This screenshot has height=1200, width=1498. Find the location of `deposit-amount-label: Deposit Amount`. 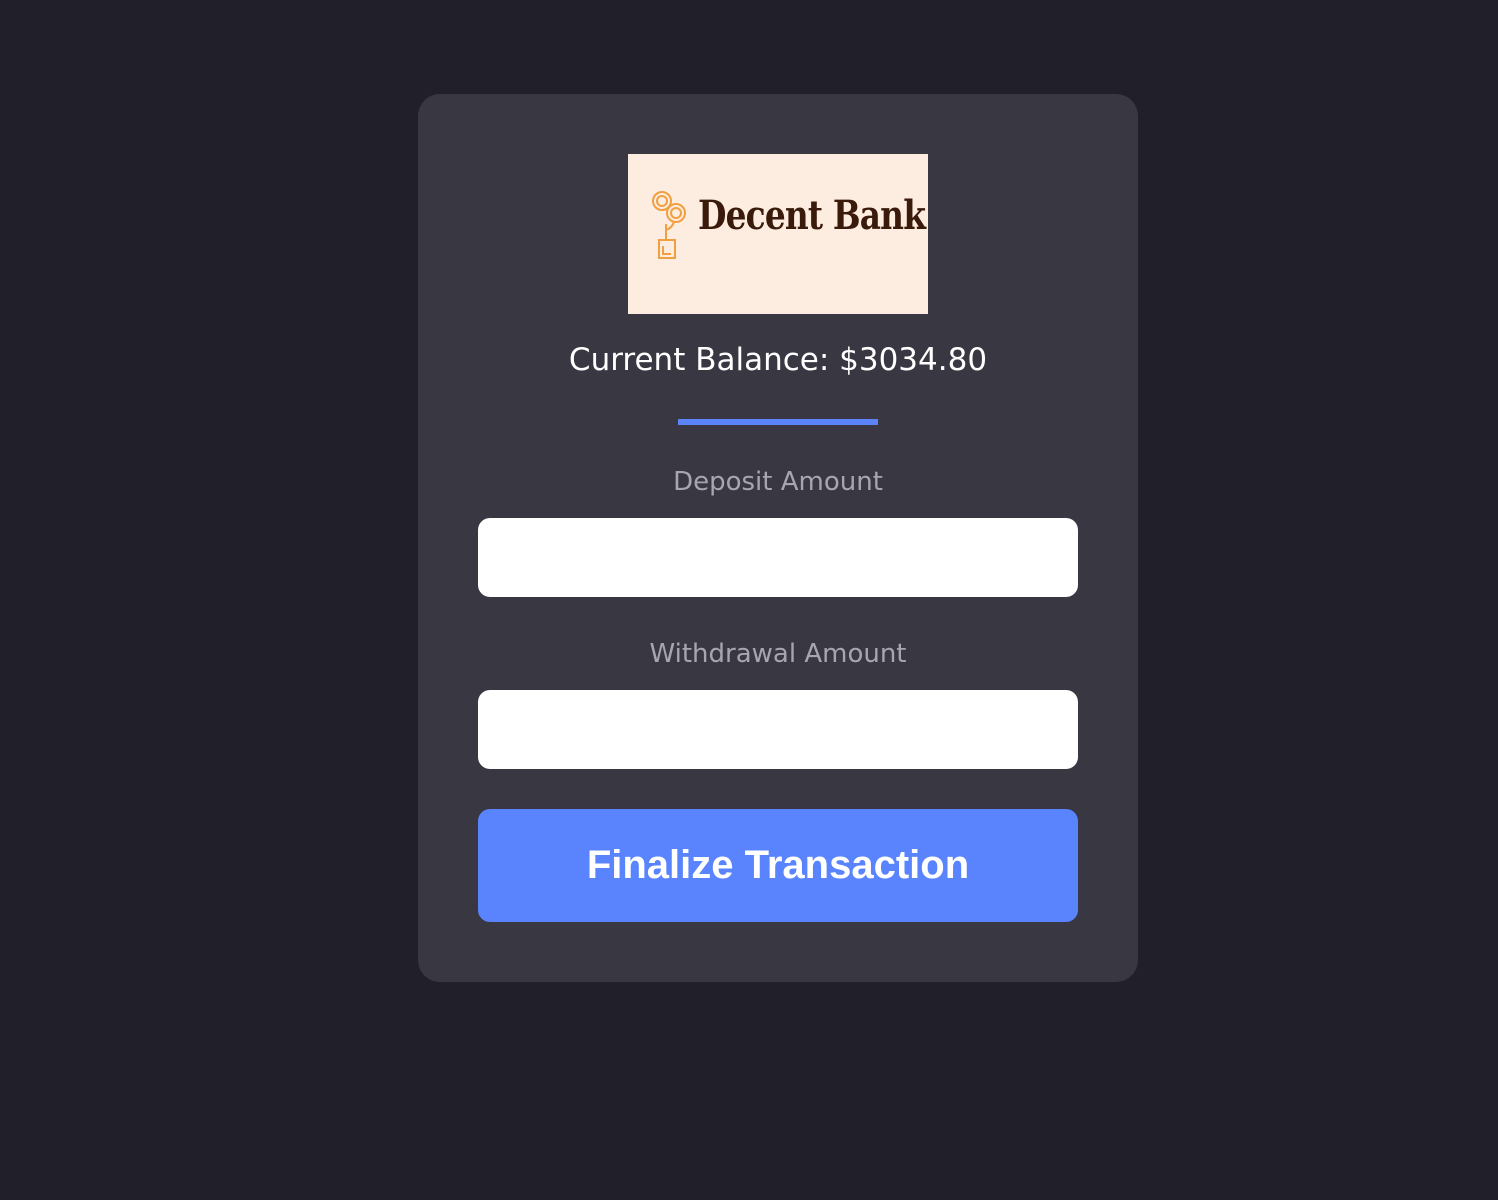

deposit-amount-label: Deposit Amount is located at coordinates (778, 482).